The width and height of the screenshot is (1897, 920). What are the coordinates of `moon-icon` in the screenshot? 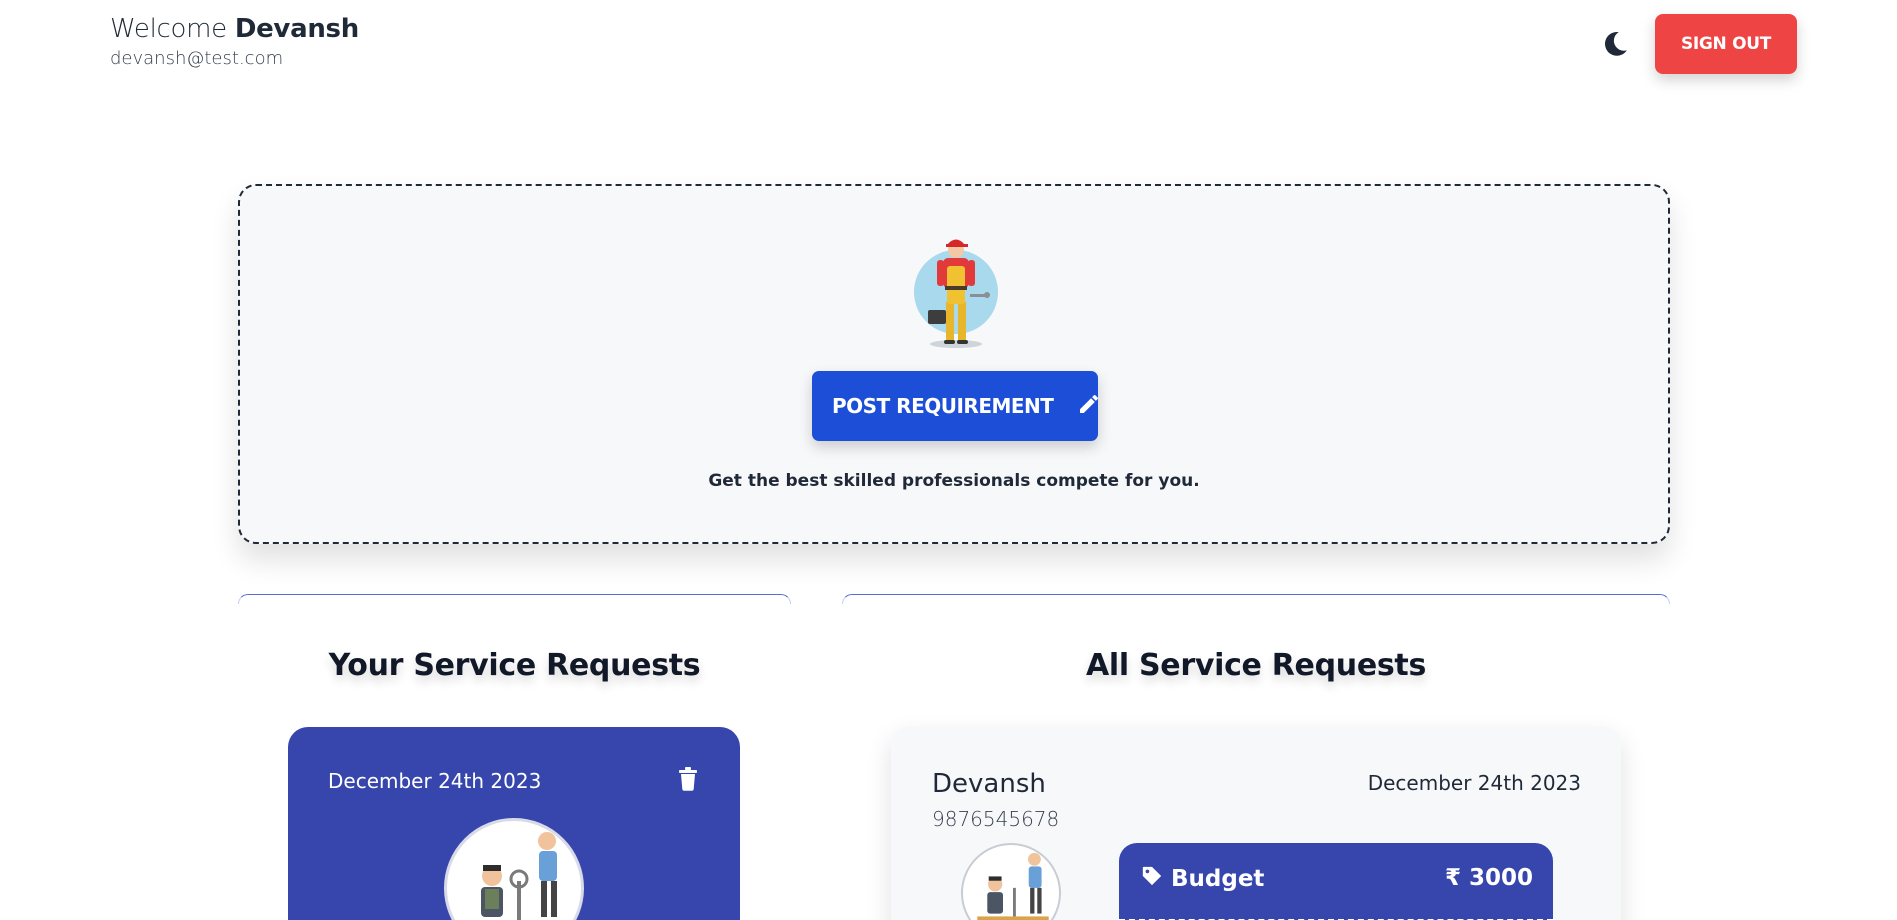 It's located at (1615, 44).